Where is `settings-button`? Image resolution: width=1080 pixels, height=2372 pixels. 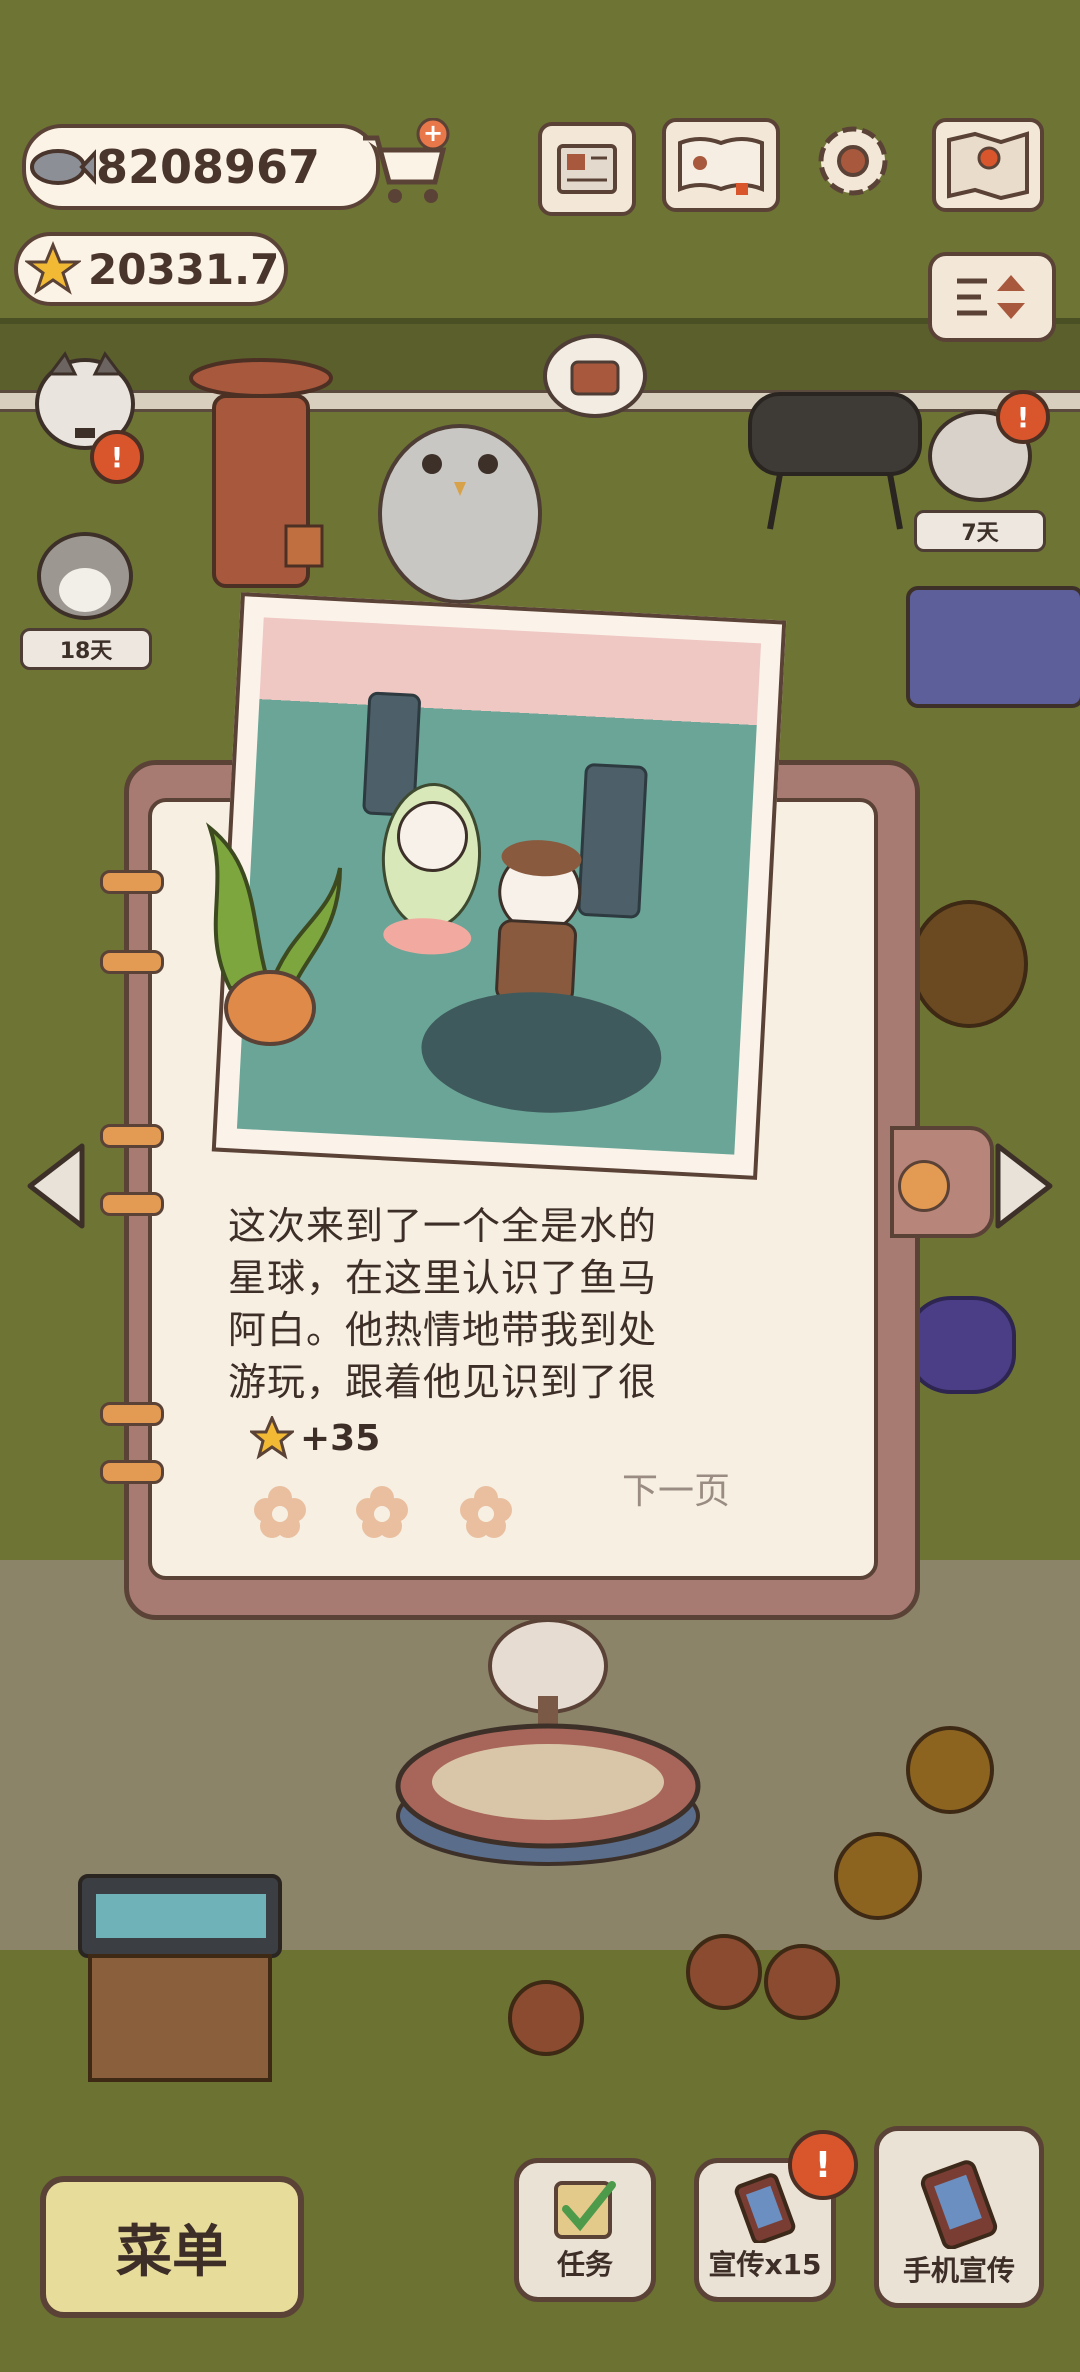 settings-button is located at coordinates (853, 161).